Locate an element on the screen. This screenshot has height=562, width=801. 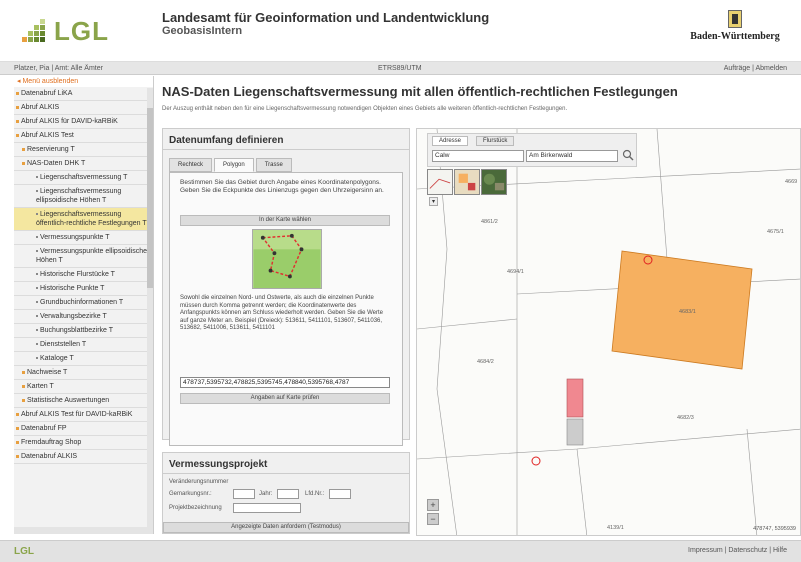
sidebar-item: Statistische Auswertungen is located at coordinates (83, 401).